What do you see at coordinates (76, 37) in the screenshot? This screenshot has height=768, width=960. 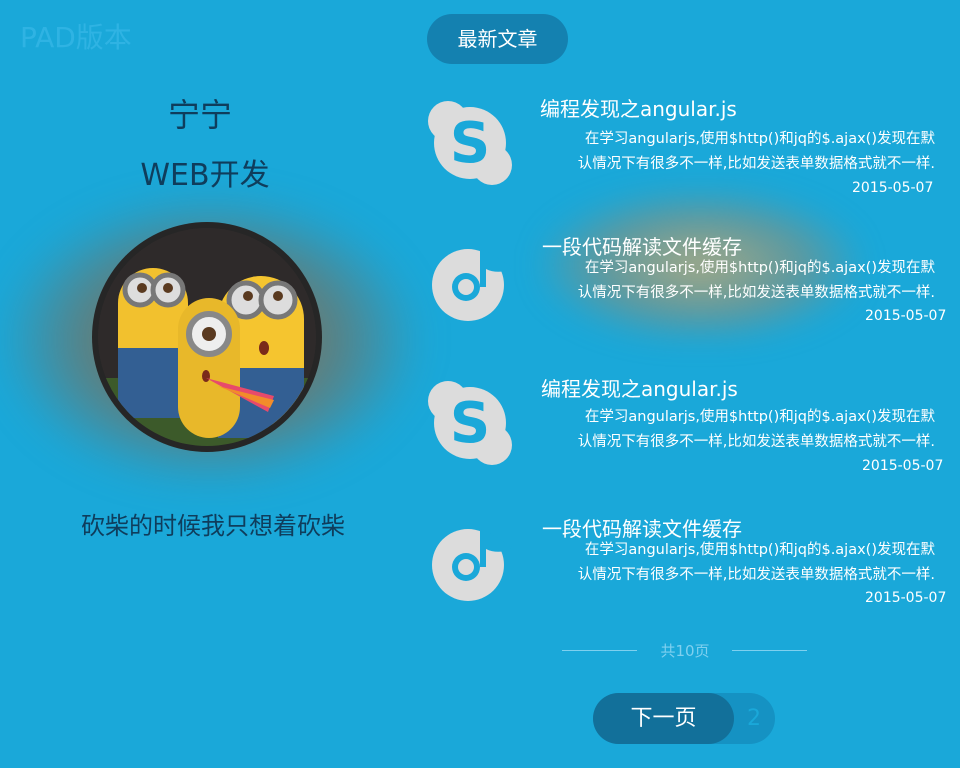 I see `version-tag: PAD版本` at bounding box center [76, 37].